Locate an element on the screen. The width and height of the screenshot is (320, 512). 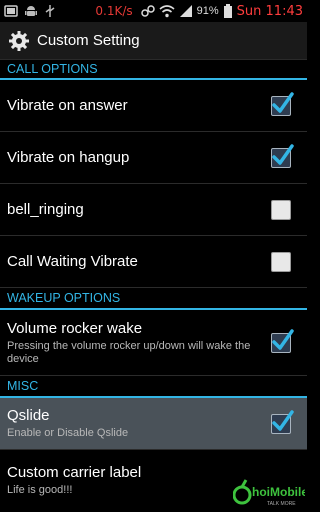
pref-title: Qslide is located at coordinates (28, 415).